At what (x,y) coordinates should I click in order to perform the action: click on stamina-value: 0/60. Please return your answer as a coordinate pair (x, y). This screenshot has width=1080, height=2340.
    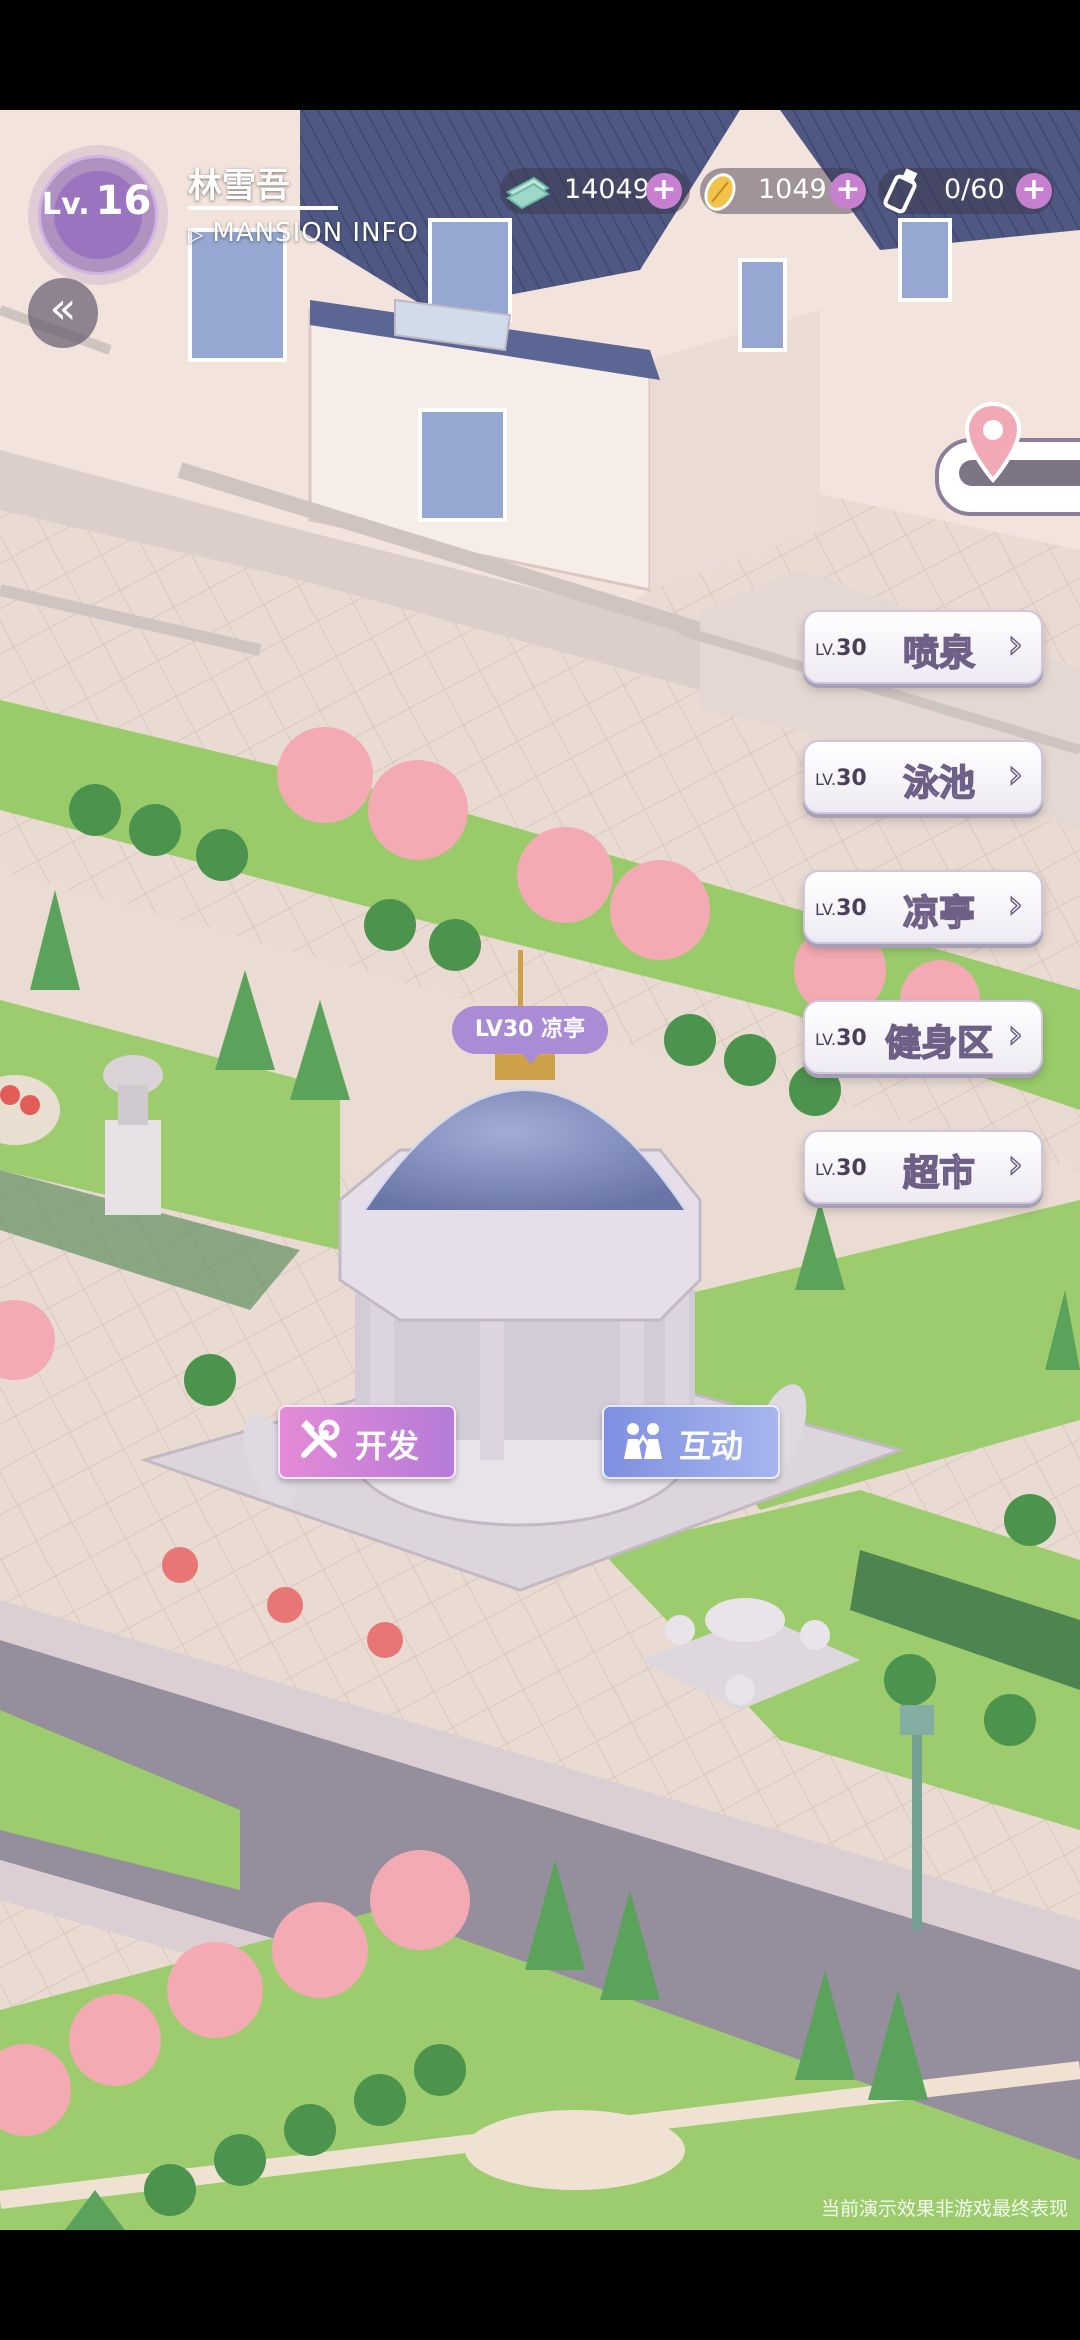
    Looking at the image, I should click on (974, 189).